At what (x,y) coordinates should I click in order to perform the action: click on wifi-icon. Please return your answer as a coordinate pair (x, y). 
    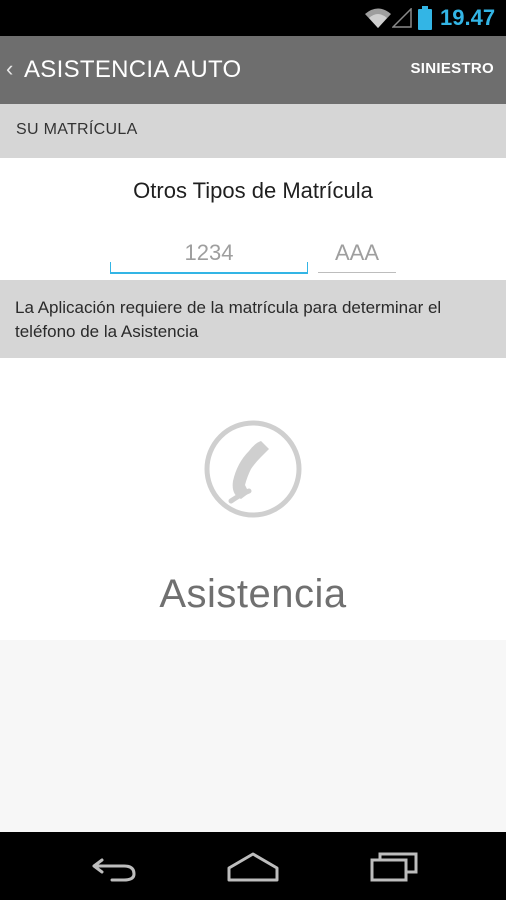
    Looking at the image, I should click on (378, 18).